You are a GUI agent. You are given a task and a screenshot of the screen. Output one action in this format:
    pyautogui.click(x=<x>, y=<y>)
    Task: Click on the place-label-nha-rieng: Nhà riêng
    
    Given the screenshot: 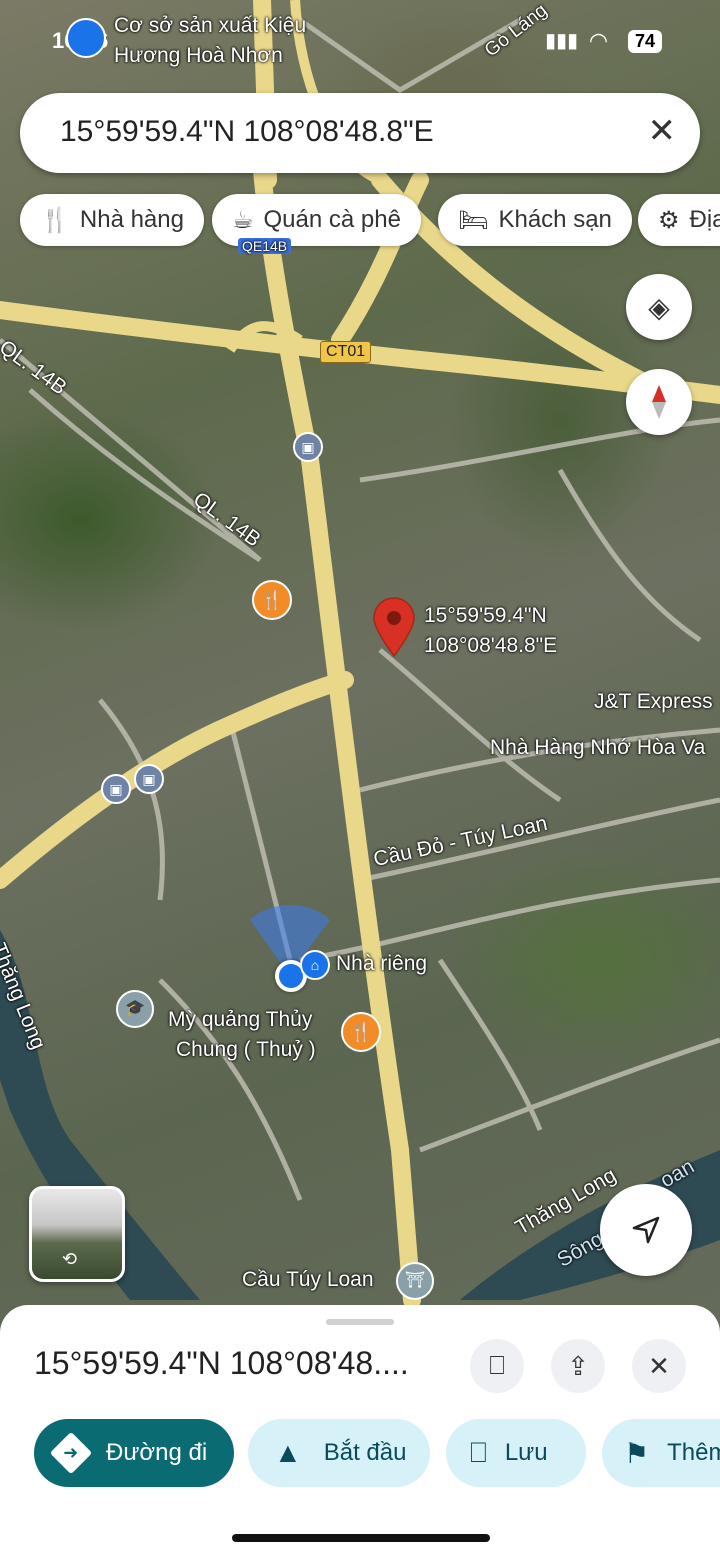 What is the action you would take?
    pyautogui.click(x=381, y=964)
    